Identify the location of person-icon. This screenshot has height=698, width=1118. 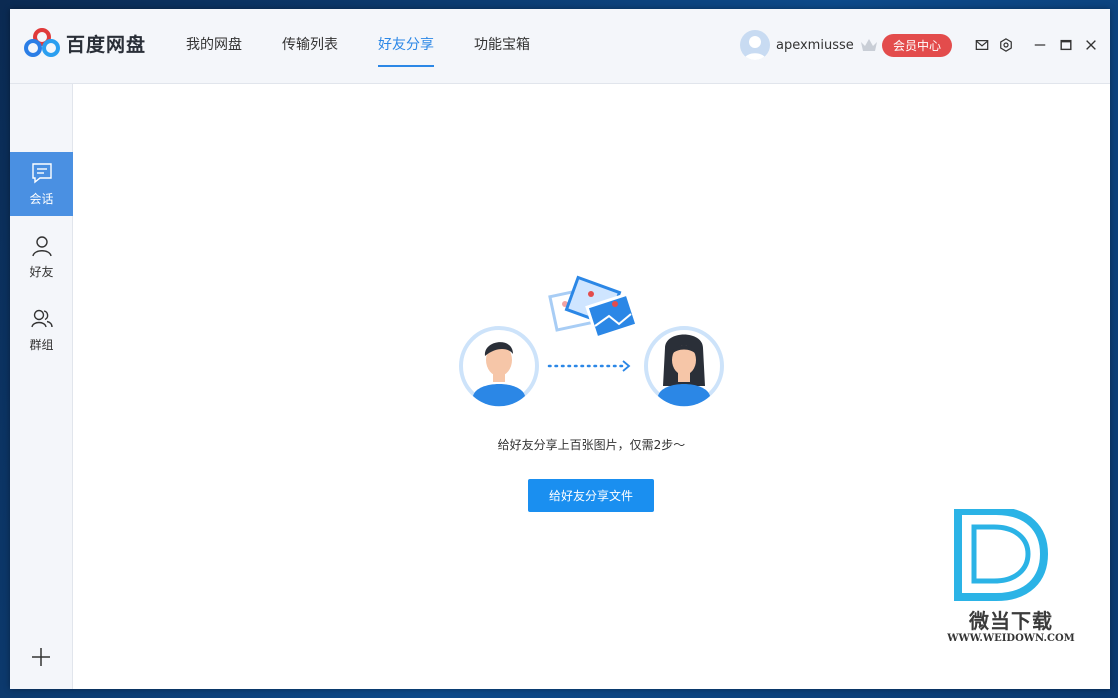
(41, 245).